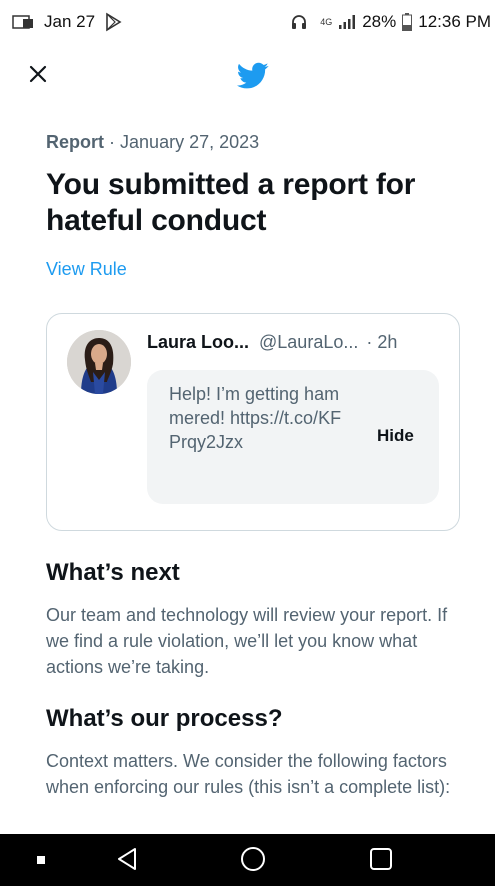  What do you see at coordinates (190, 142) in the screenshot?
I see `report-date: January 27, 2023` at bounding box center [190, 142].